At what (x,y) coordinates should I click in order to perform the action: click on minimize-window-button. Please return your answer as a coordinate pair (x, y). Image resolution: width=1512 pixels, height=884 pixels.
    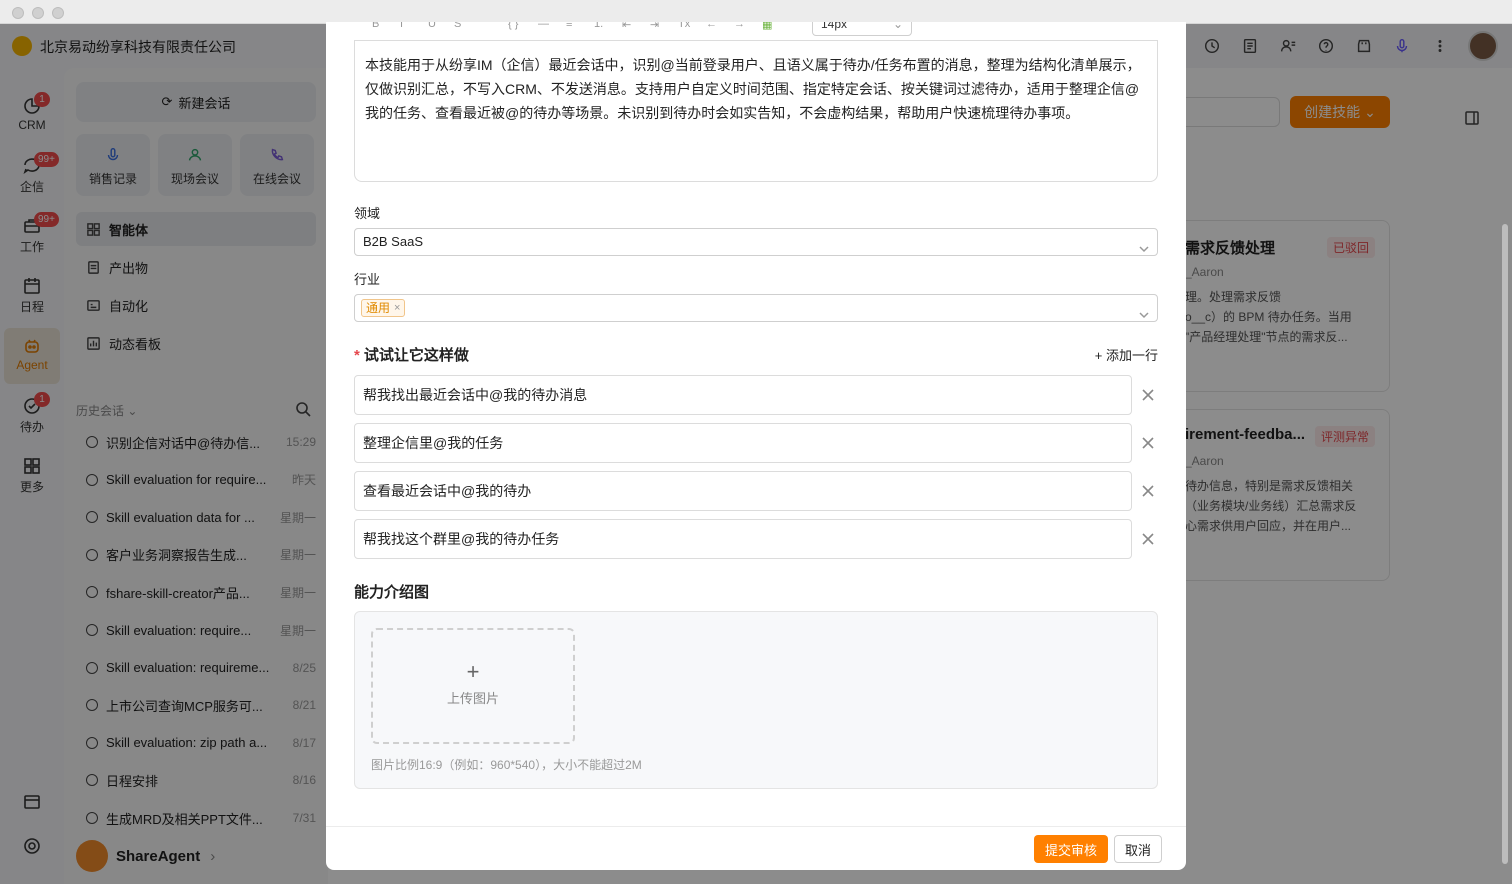
    Looking at the image, I should click on (38, 13).